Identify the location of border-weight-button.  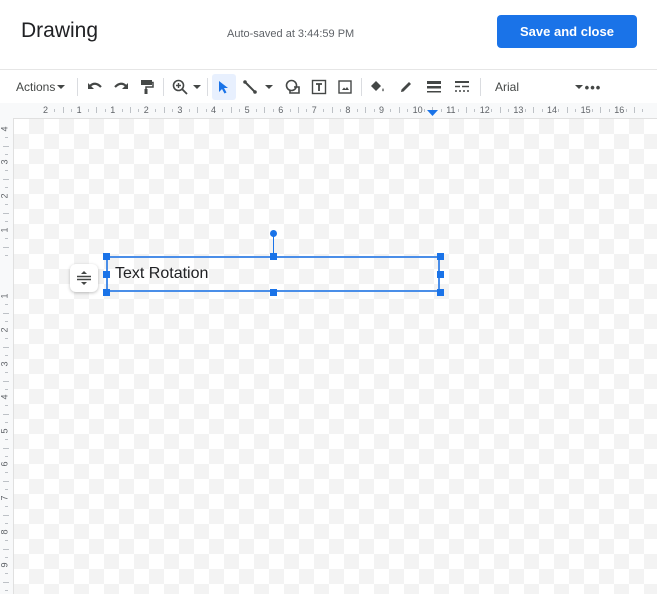
(434, 87).